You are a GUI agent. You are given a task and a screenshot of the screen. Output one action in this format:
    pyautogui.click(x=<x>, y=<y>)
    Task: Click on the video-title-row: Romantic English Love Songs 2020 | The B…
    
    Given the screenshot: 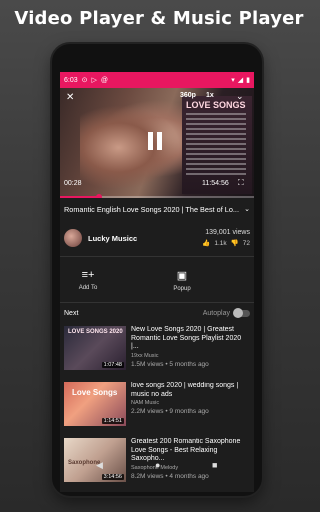 What is the action you would take?
    pyautogui.click(x=157, y=209)
    